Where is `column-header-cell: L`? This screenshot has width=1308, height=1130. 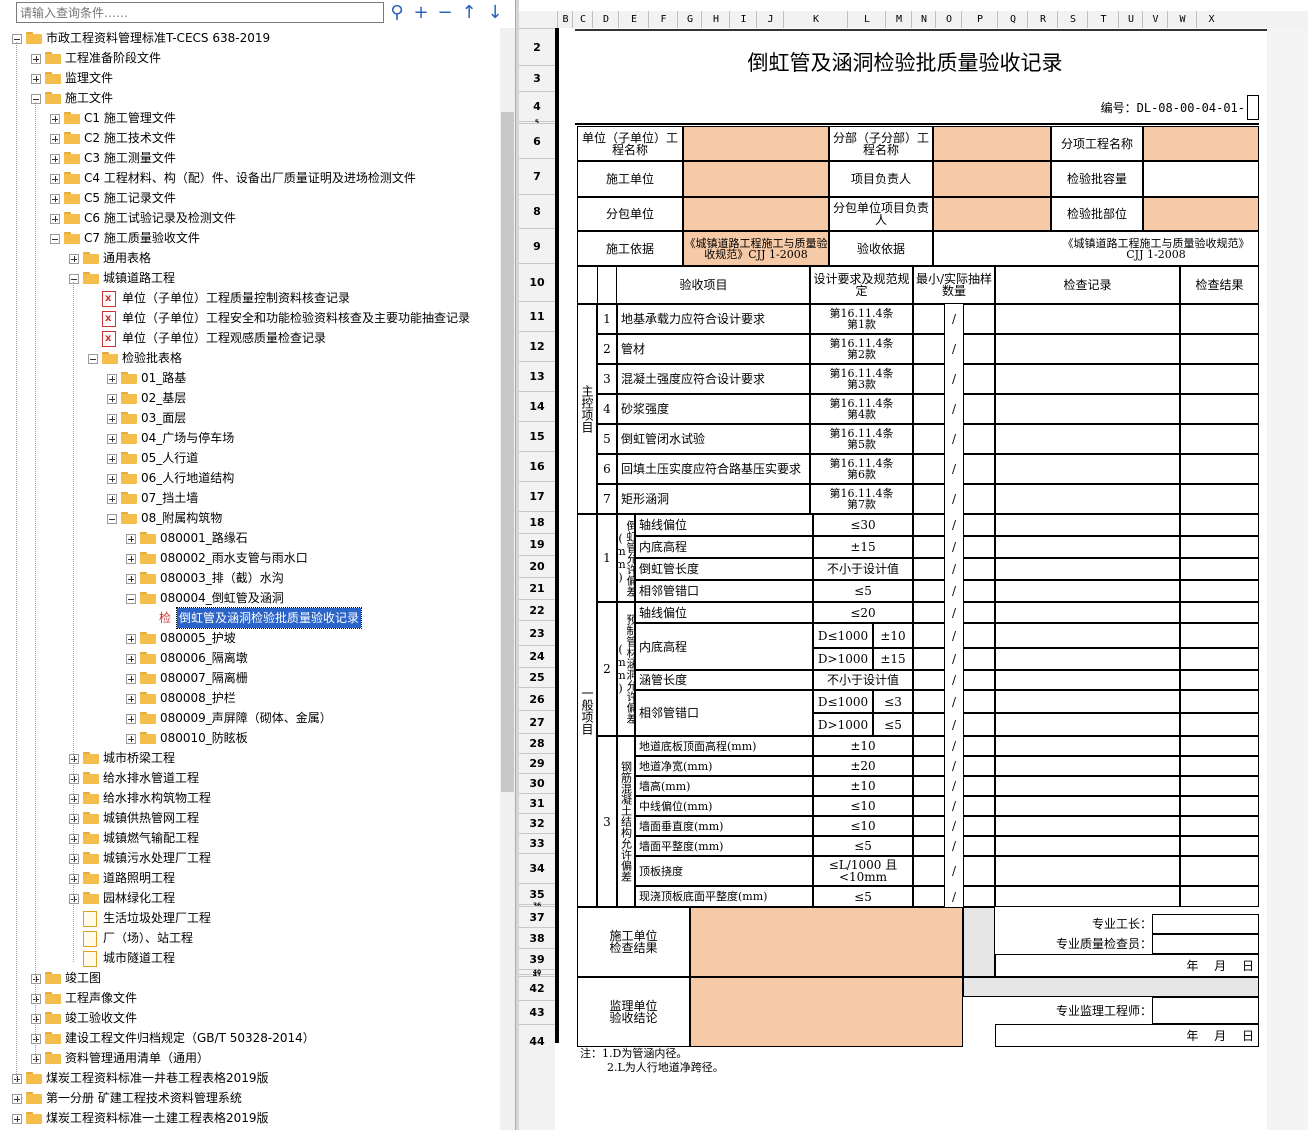
column-header-cell: L is located at coordinates (866, 19).